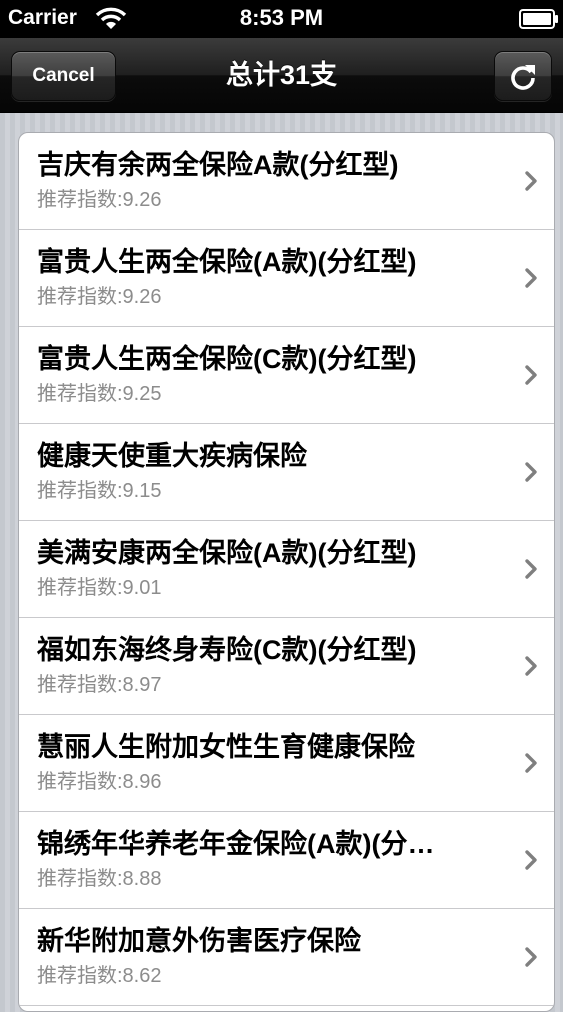 The height and width of the screenshot is (1012, 563). Describe the element at coordinates (286, 860) in the screenshot. I see `list-item: 锦绣年华养老年金保险(A款)(分… 推荐指数:8.88` at that location.